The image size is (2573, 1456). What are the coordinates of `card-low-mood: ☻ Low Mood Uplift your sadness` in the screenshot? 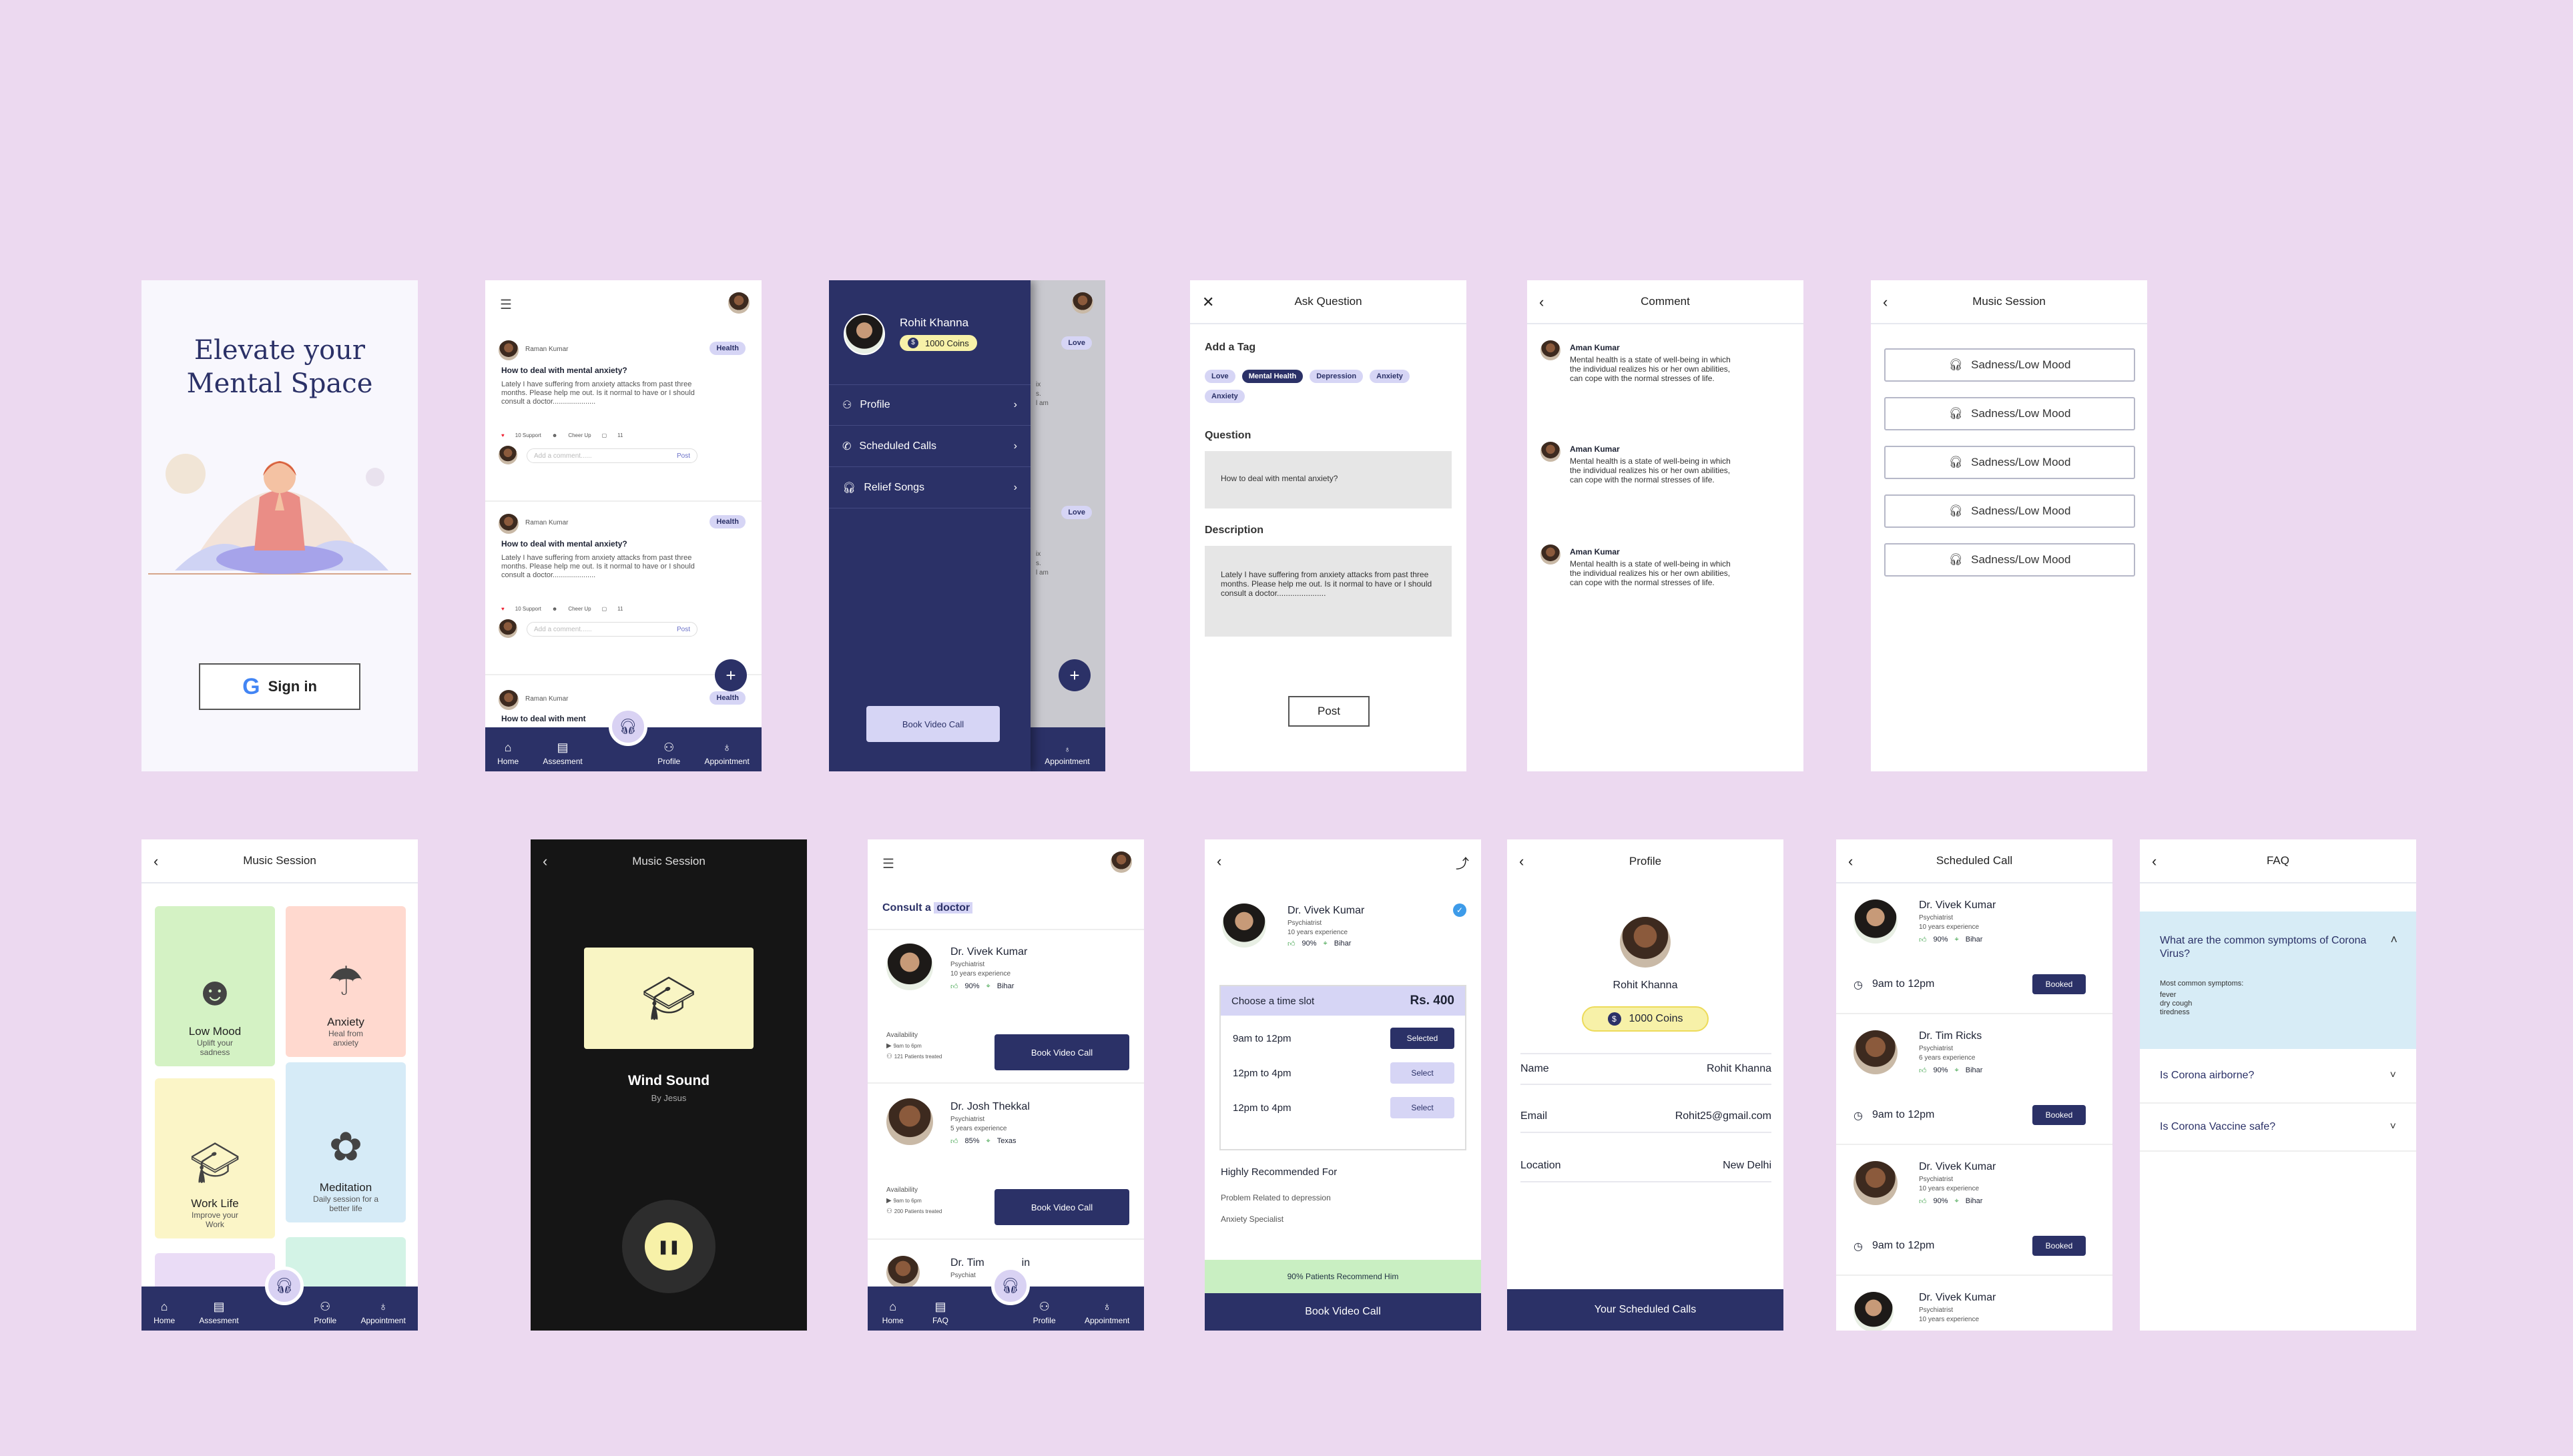 It's located at (215, 986).